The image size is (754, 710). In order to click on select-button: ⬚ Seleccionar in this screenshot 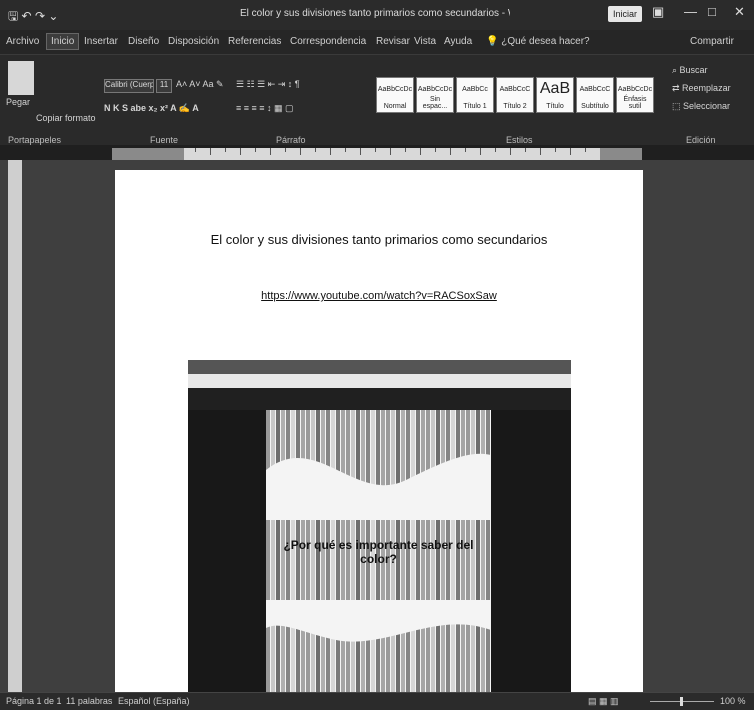, I will do `click(701, 106)`.